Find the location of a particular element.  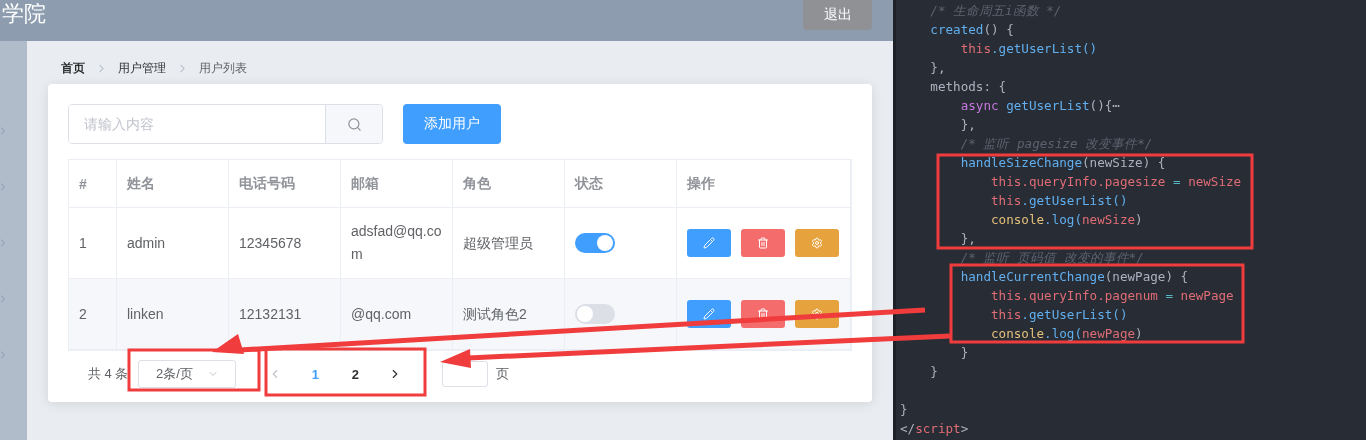

table-cell-text: 12345678 is located at coordinates (270, 243).